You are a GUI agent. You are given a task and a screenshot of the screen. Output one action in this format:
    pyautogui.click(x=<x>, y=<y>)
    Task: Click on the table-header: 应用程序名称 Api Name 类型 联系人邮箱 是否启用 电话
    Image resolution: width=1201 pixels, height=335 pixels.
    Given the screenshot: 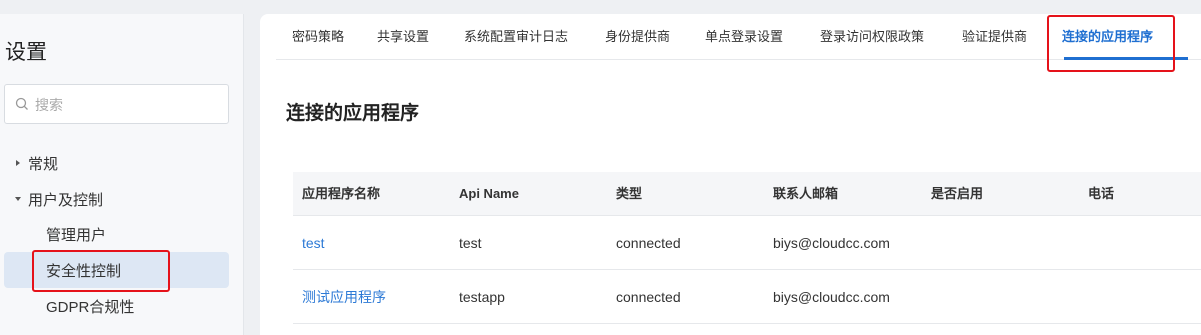 What is the action you would take?
    pyautogui.click(x=747, y=194)
    